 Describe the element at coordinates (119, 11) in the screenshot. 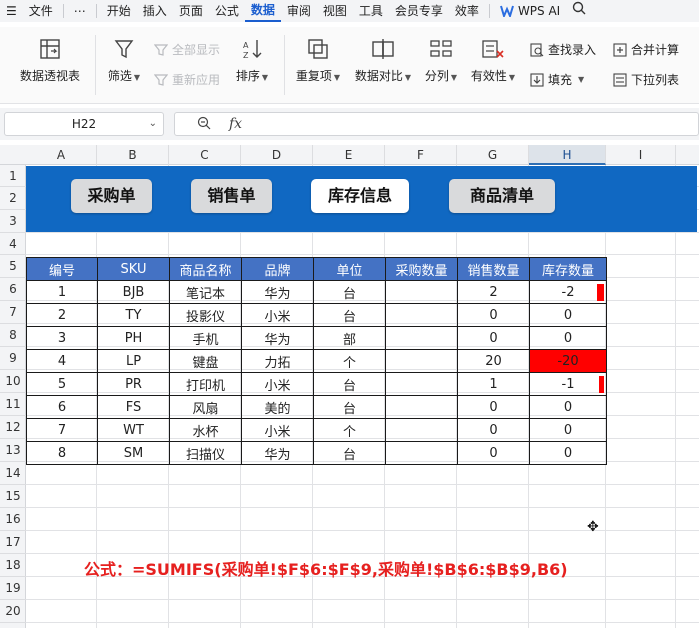

I see `menu-home: 开始` at that location.